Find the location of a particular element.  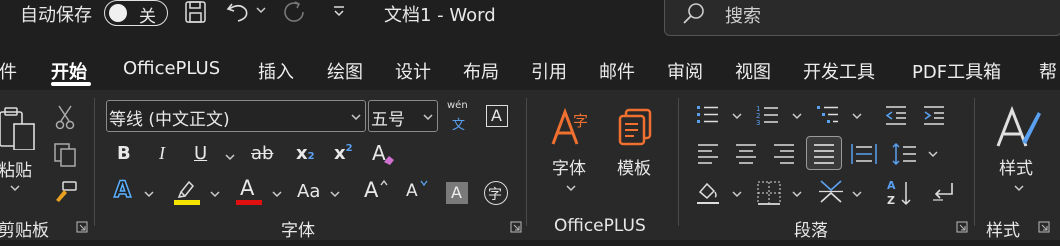

multilevel-list-icon is located at coordinates (829, 115).